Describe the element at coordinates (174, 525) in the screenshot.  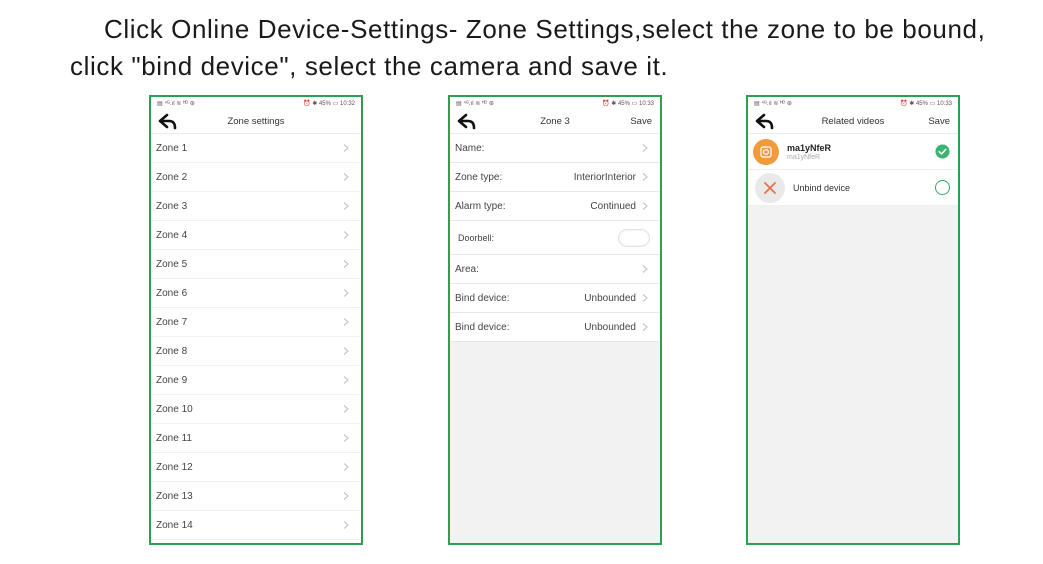
I see `zone-label: Zone 14` at that location.